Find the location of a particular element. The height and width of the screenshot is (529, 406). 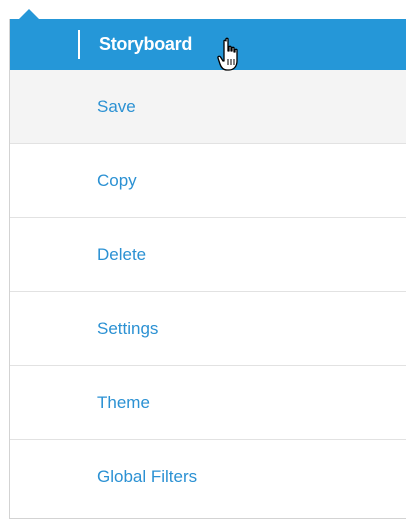

menu-item-save: Save is located at coordinates (208, 107).